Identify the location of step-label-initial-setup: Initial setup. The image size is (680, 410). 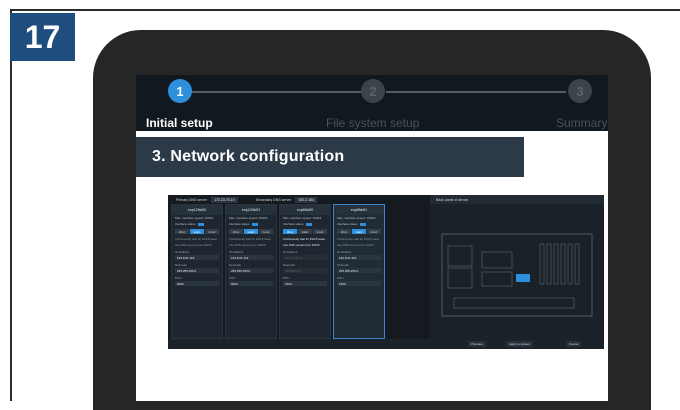
(179, 123).